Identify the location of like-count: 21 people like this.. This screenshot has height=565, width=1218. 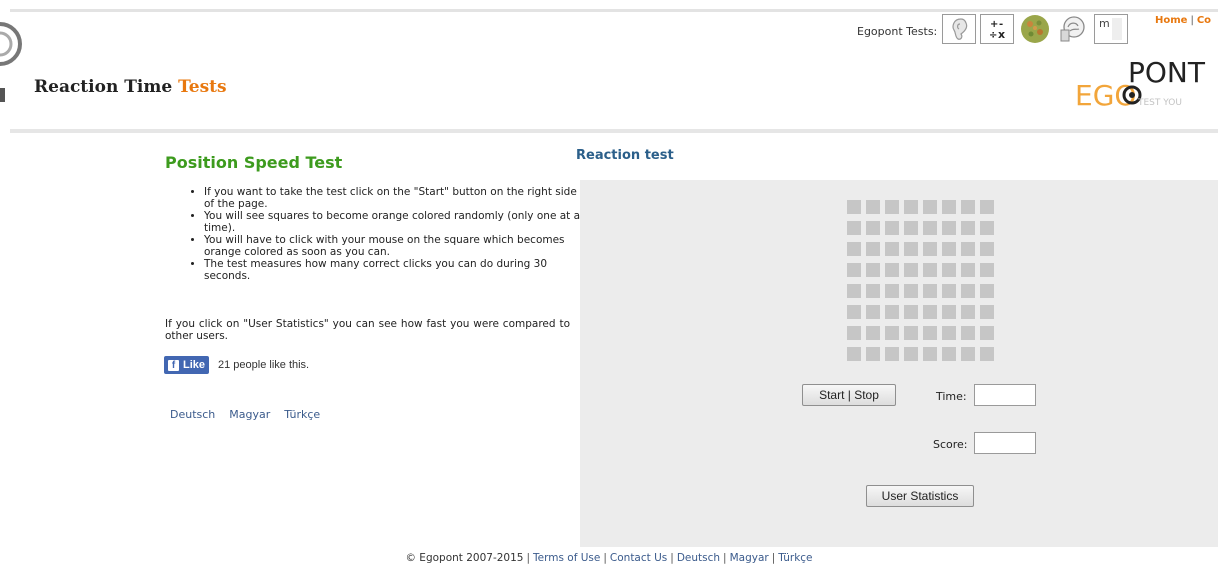
(264, 365).